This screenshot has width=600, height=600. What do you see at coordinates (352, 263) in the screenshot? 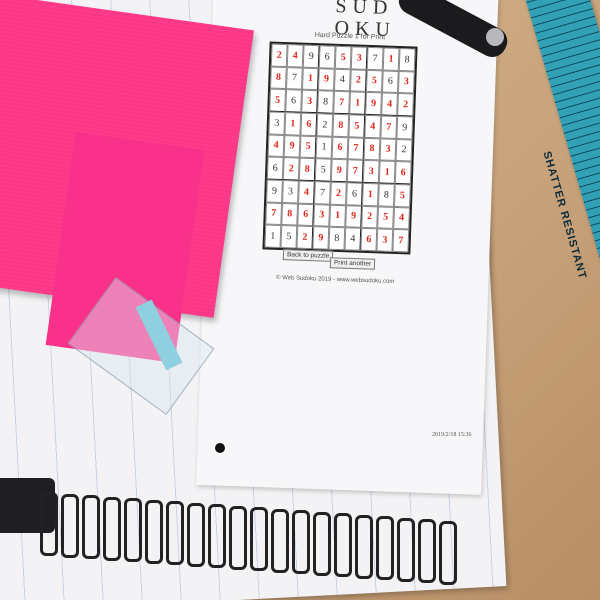
I see `print-another-button: Print another` at bounding box center [352, 263].